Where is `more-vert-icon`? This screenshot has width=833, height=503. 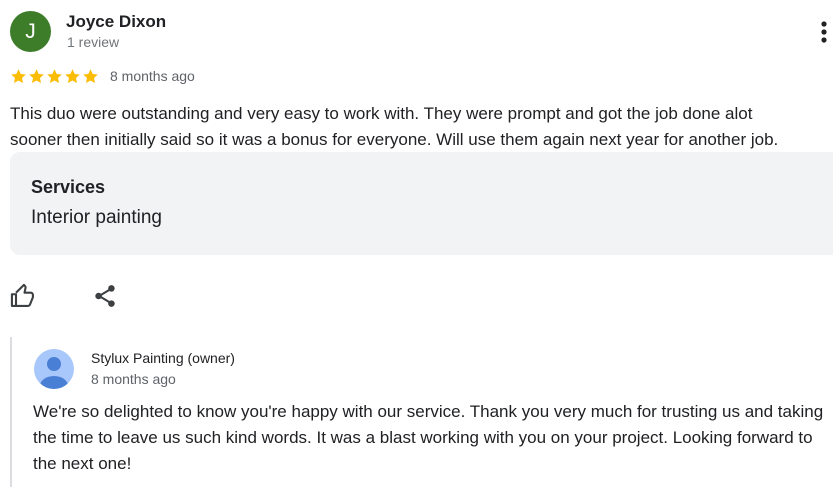
more-vert-icon is located at coordinates (824, 32).